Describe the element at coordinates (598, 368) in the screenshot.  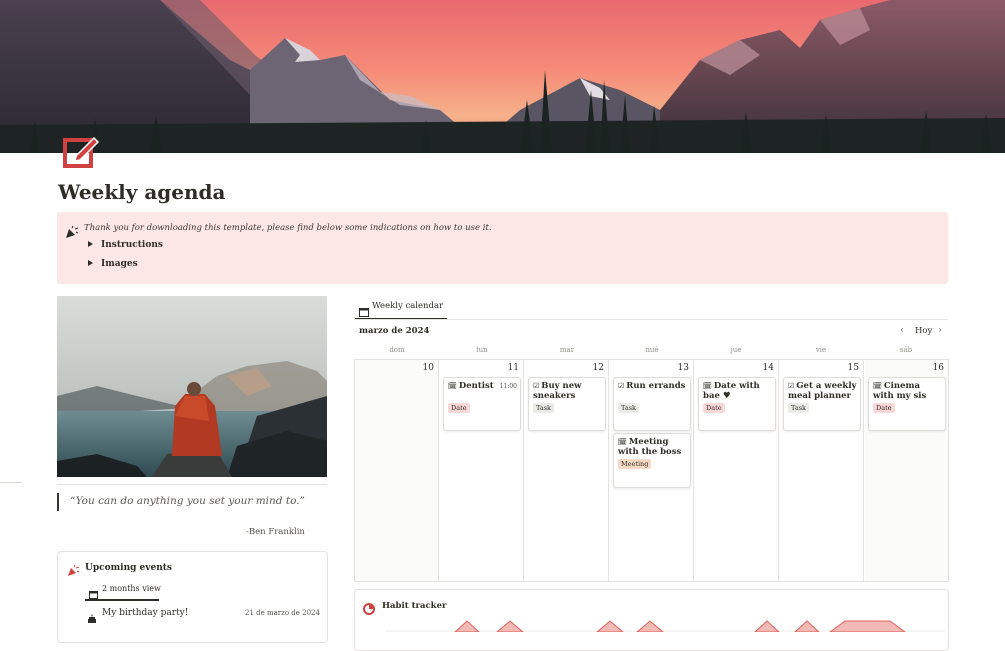
I see `day-number: 12` at that location.